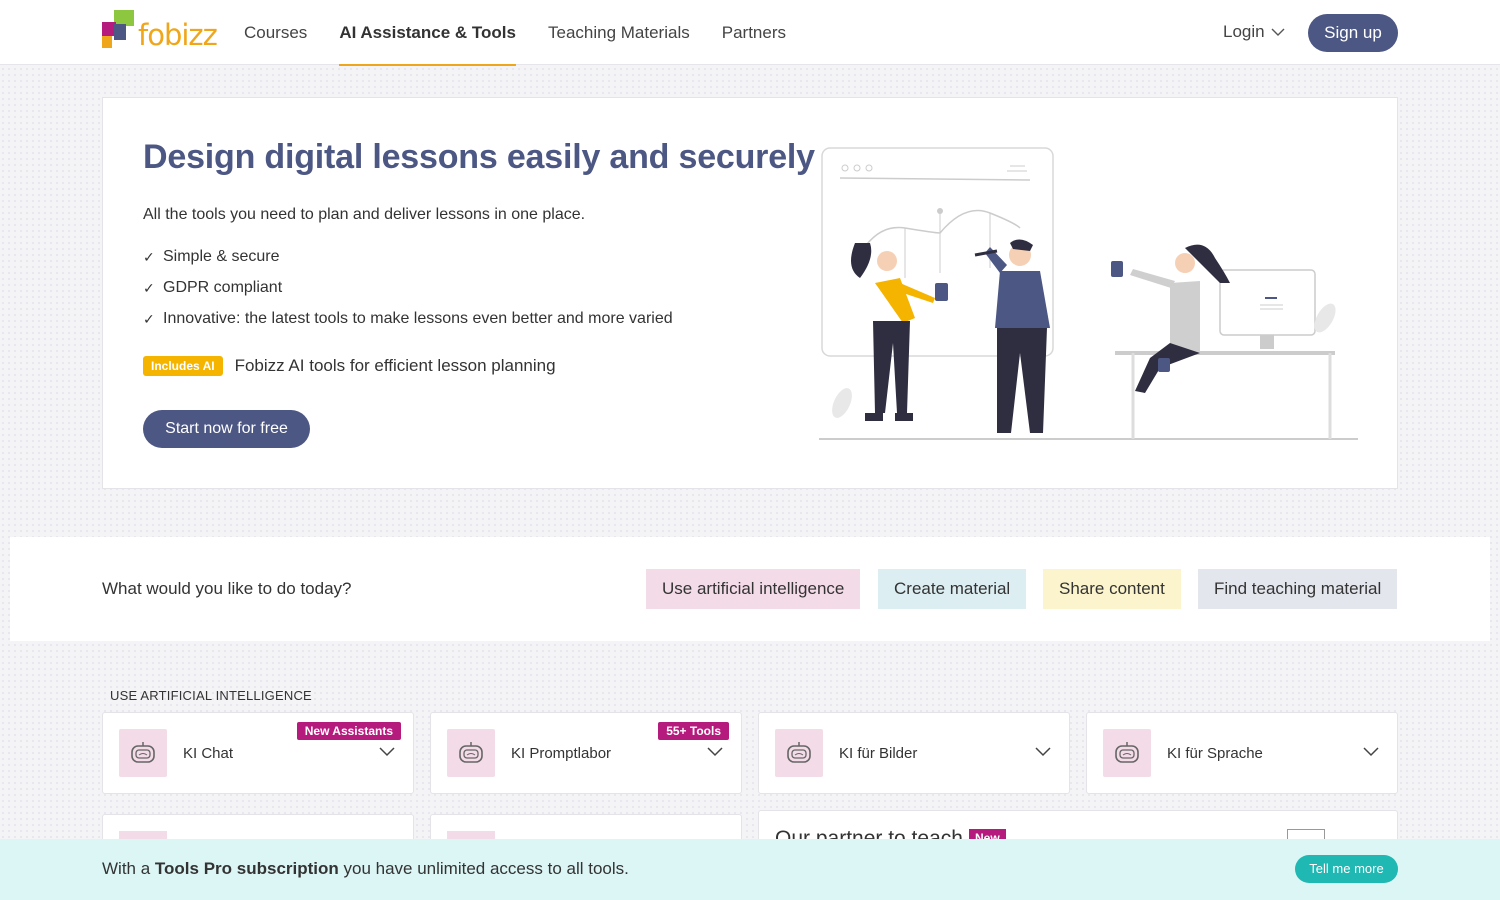 This screenshot has width=1500, height=900. Describe the element at coordinates (1215, 753) in the screenshot. I see `card-label: KI für Sprache` at that location.